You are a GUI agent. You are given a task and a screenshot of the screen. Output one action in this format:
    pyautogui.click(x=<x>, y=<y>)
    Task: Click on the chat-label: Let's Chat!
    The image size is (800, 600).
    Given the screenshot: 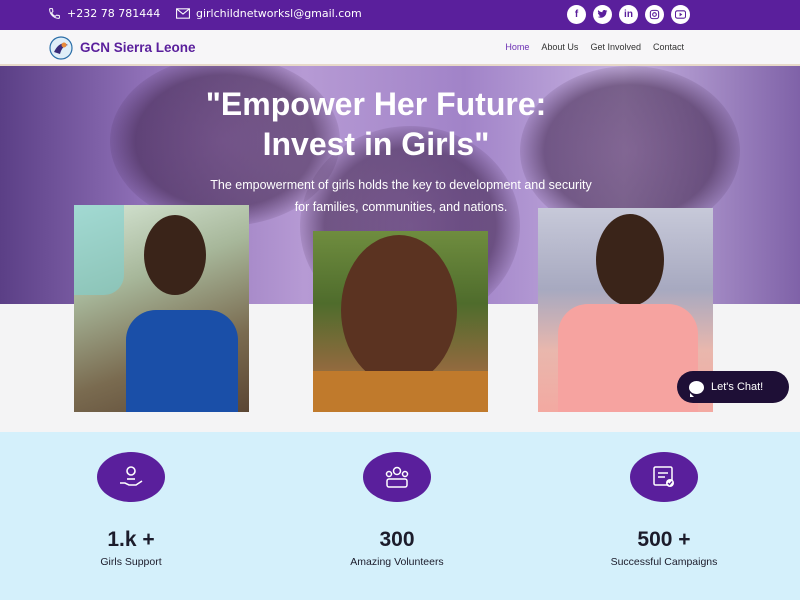 What is the action you would take?
    pyautogui.click(x=737, y=387)
    